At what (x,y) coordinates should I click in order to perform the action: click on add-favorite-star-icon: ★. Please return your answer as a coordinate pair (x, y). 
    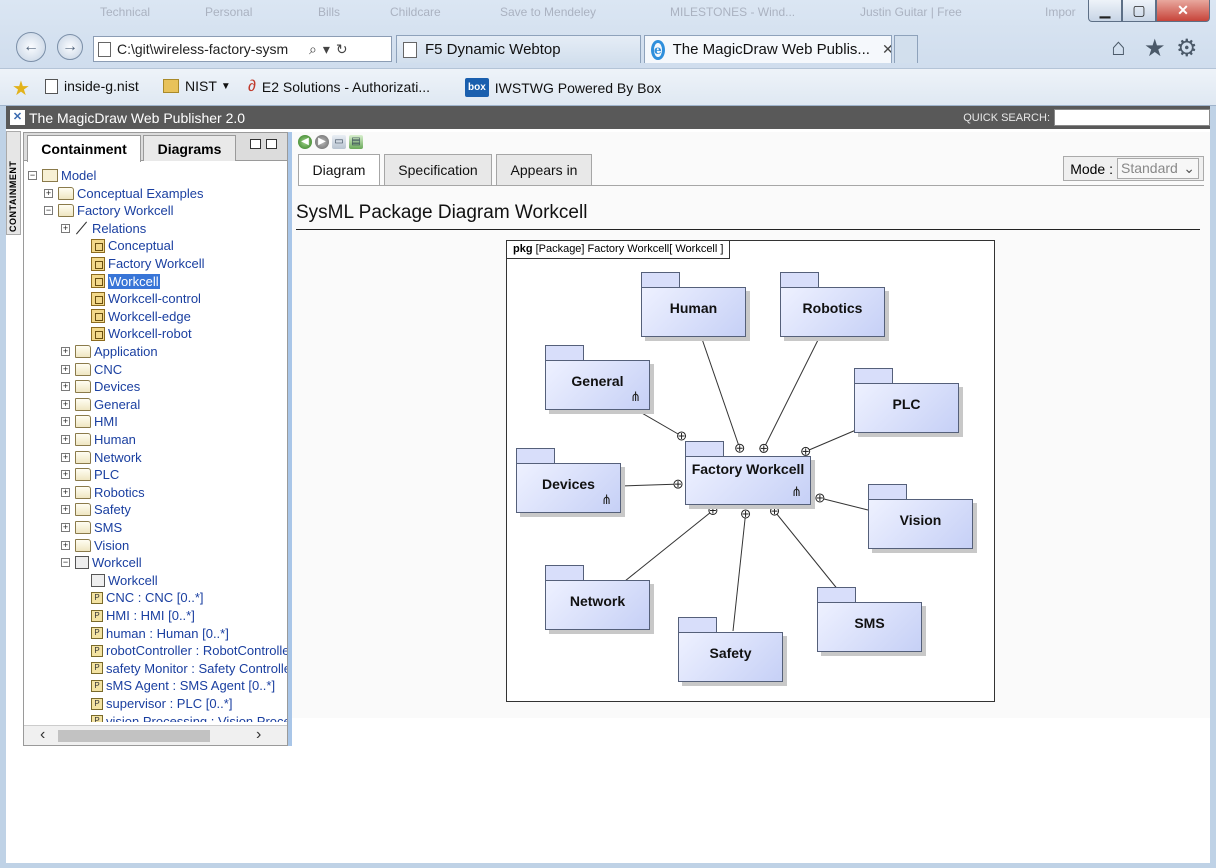
    Looking at the image, I should click on (21, 88).